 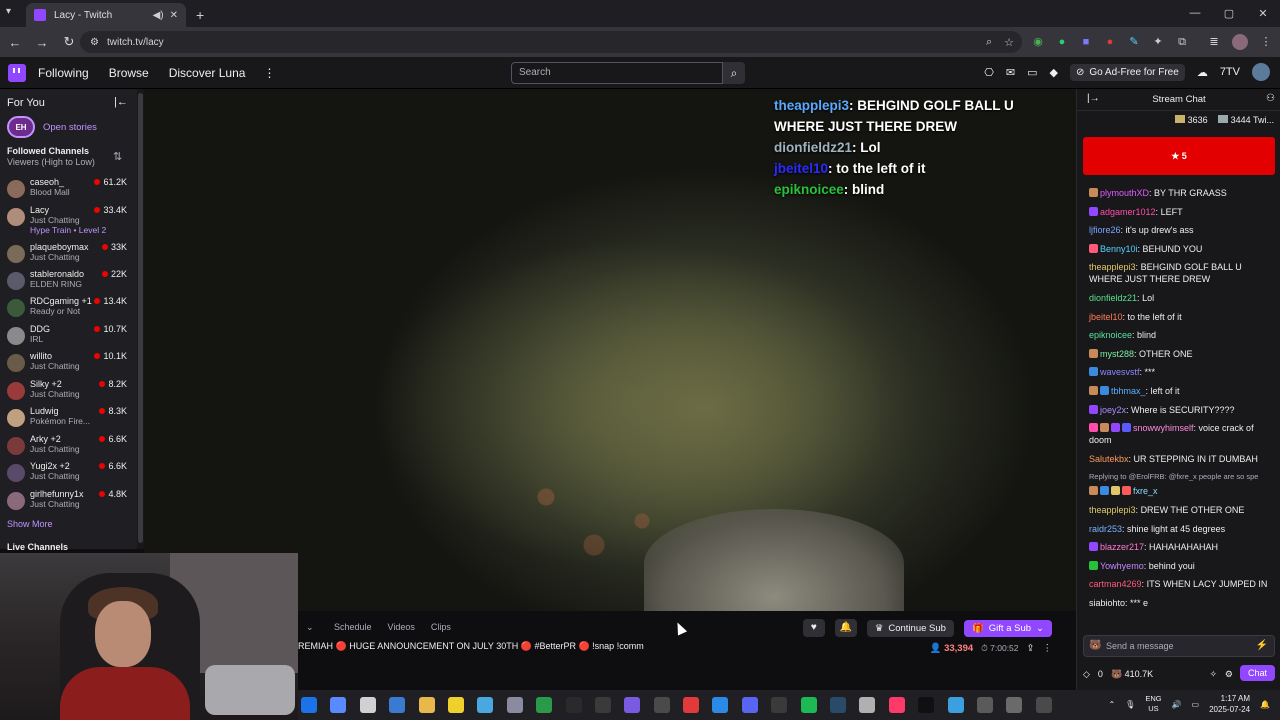 I want to click on chat-username: Benny10i, so click(x=1119, y=249).